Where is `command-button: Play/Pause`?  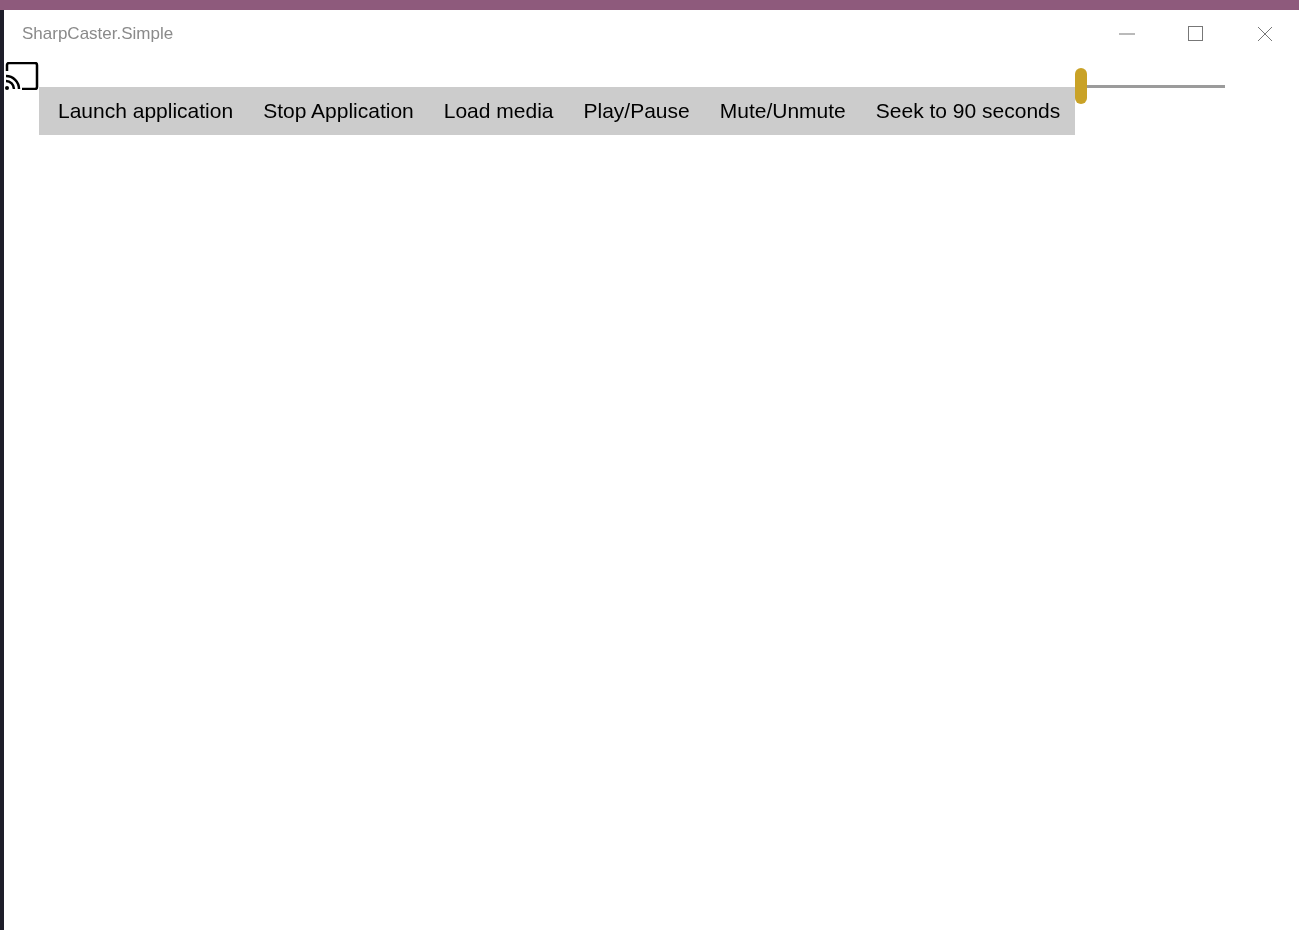 command-button: Play/Pause is located at coordinates (636, 111).